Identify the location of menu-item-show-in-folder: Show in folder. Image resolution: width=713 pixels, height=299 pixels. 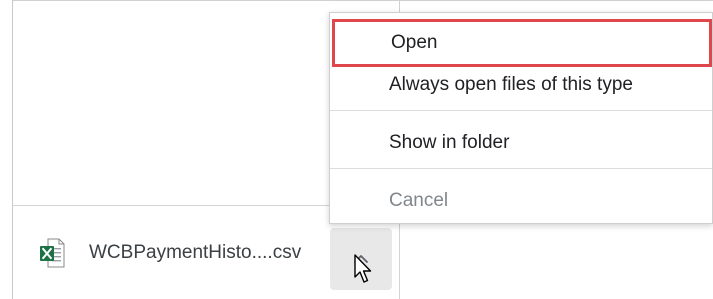
(521, 143).